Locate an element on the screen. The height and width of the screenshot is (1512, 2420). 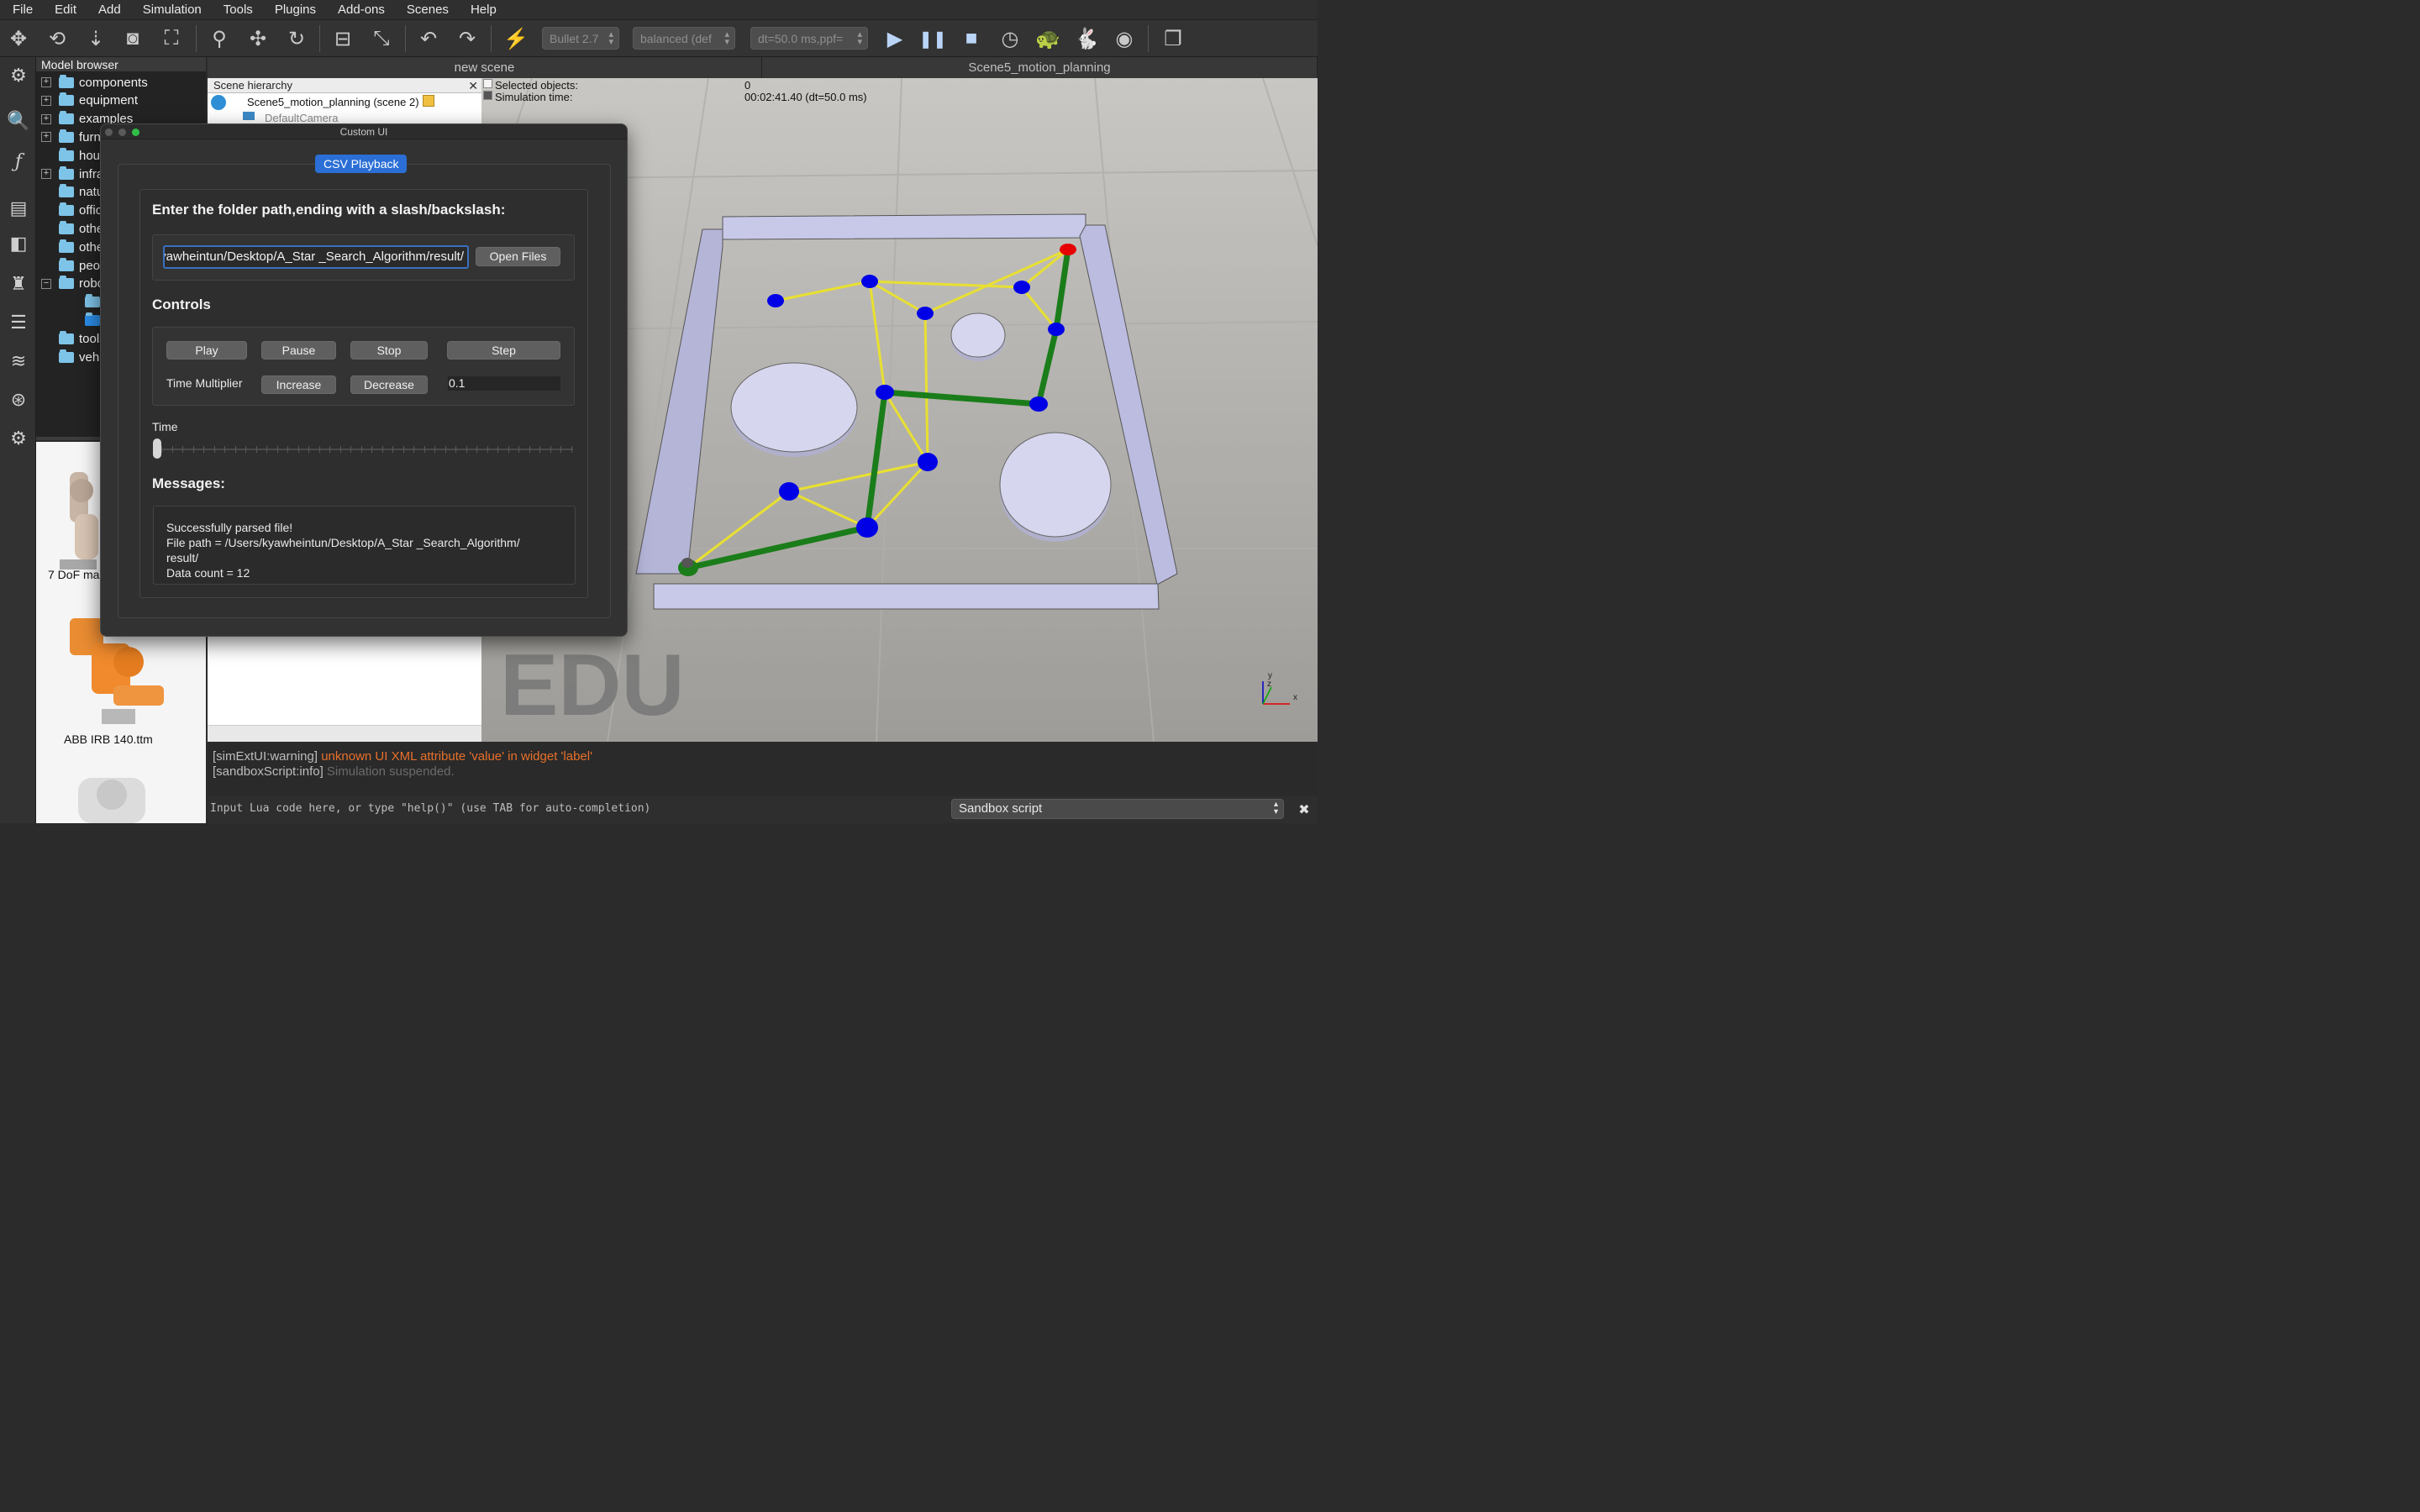
physics-engine-select: Bullet 2.7 ▴ ▾ is located at coordinates (581, 38).